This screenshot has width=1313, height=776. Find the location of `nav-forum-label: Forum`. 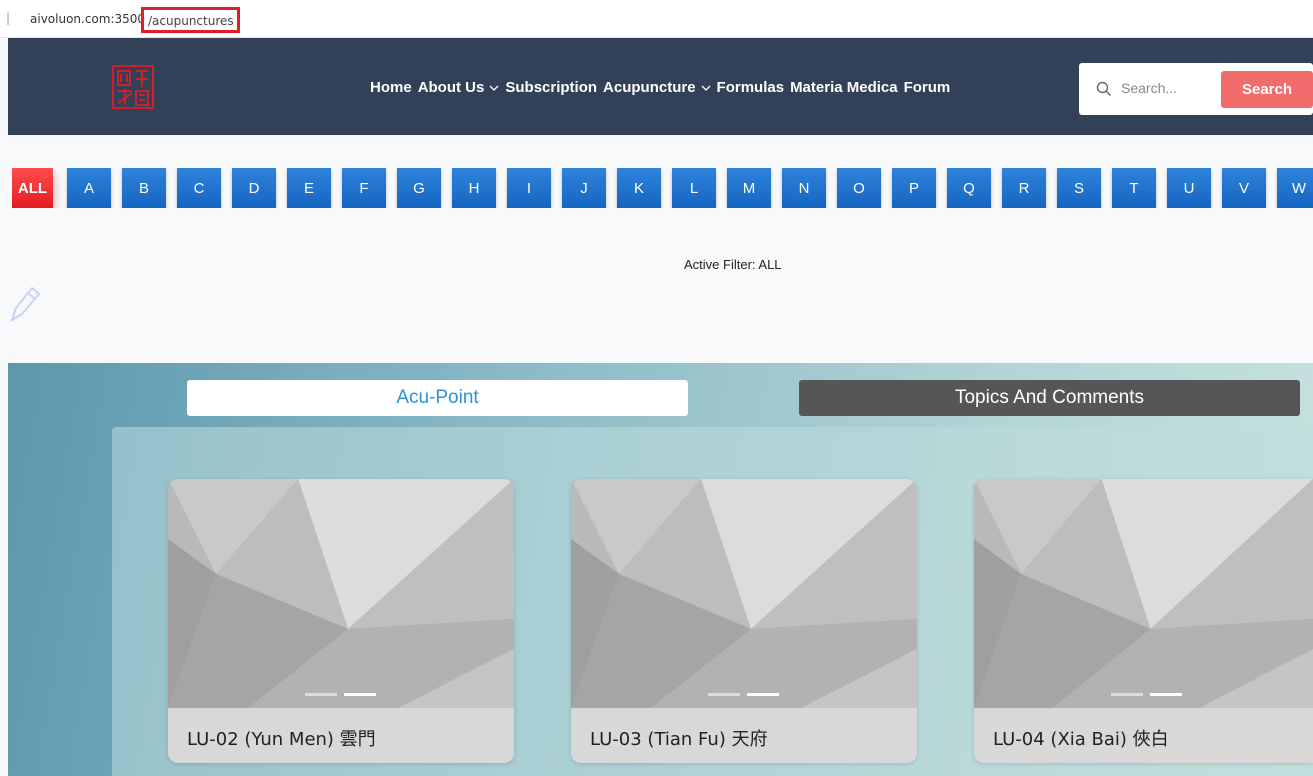

nav-forum-label: Forum is located at coordinates (927, 87).